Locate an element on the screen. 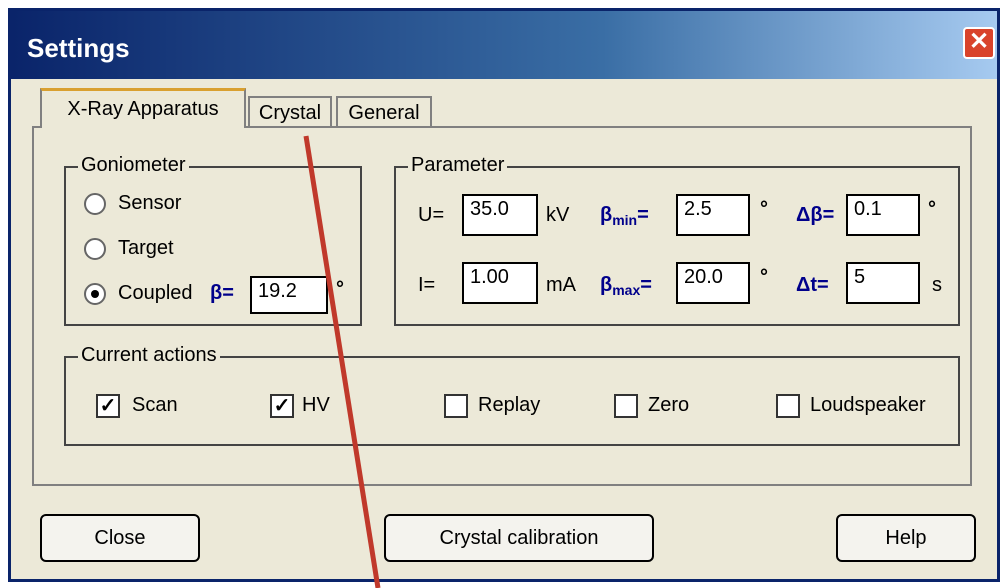  tab-label: Crystal is located at coordinates (290, 113).